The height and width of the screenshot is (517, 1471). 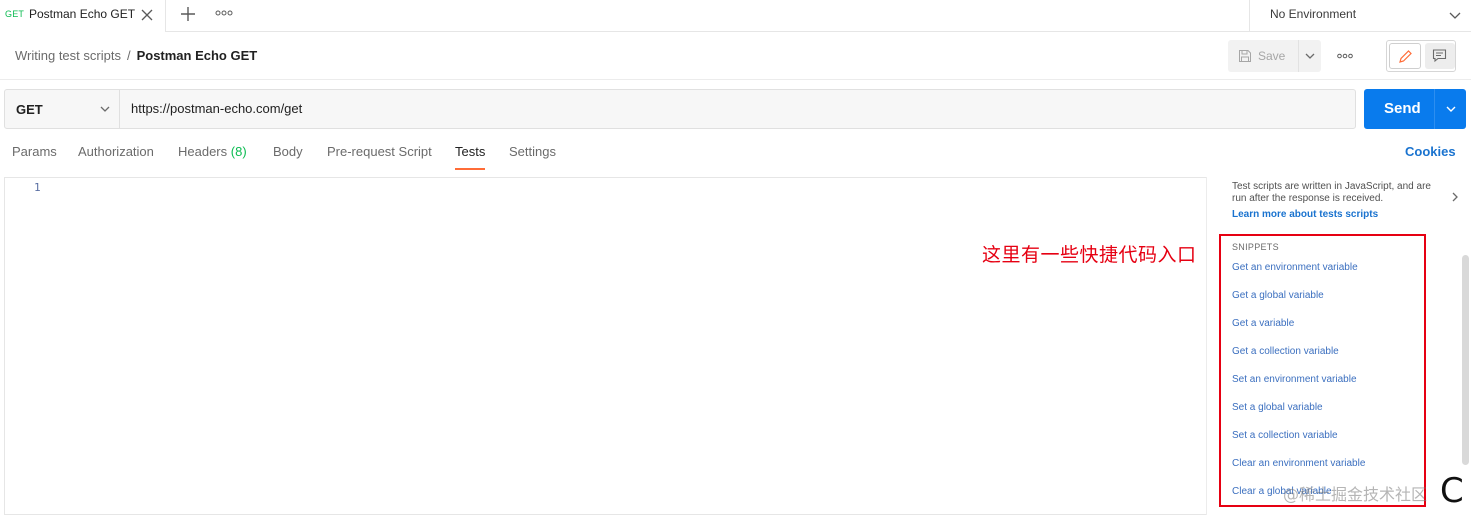 I want to click on comments-button, so click(x=1440, y=56).